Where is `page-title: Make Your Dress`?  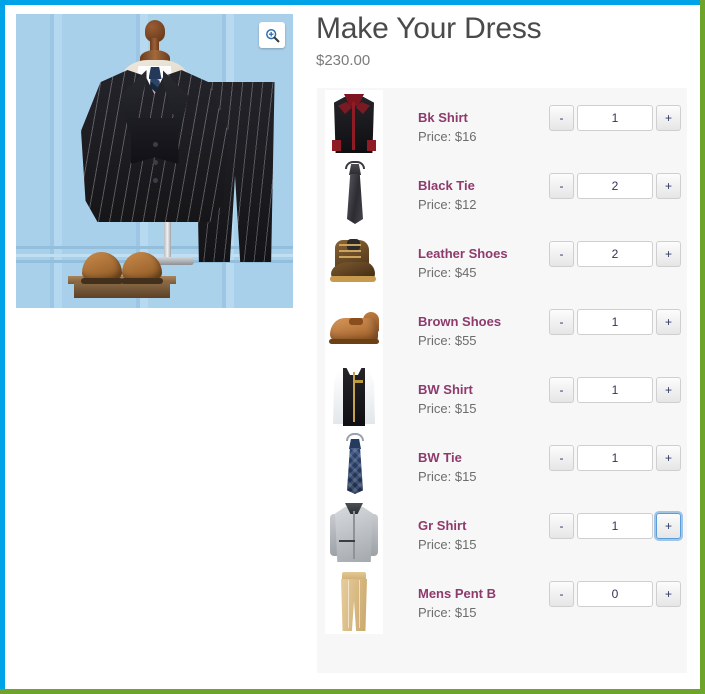 page-title: Make Your Dress is located at coordinates (429, 28).